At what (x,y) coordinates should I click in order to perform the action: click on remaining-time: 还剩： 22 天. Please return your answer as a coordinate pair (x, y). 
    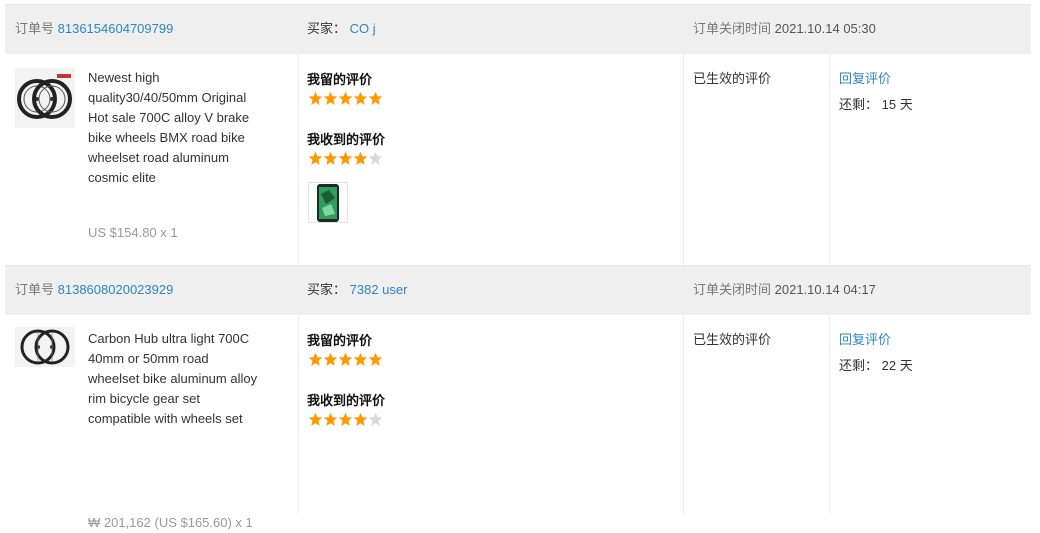
    Looking at the image, I should click on (876, 364).